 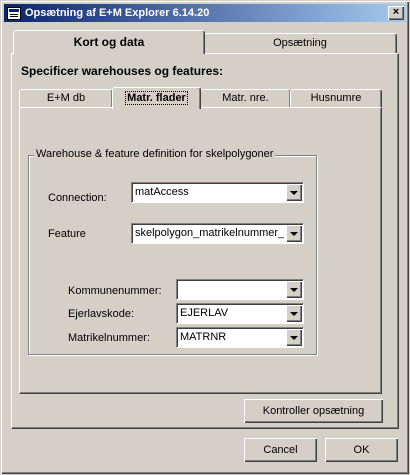 I want to click on matrikelnummer-select: MATRNR, so click(x=240, y=337).